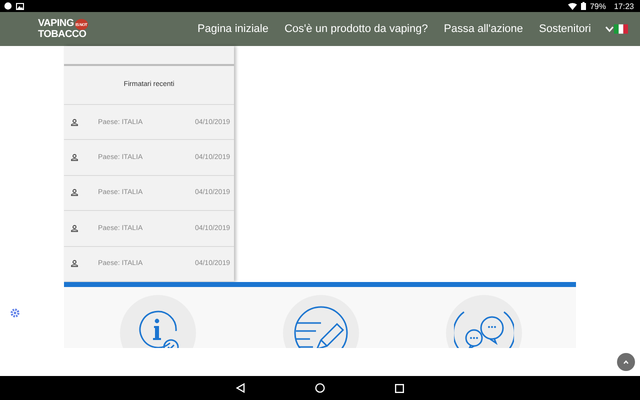 This screenshot has width=640, height=400. Describe the element at coordinates (609, 29) in the screenshot. I see `chevron-down-icon` at that location.